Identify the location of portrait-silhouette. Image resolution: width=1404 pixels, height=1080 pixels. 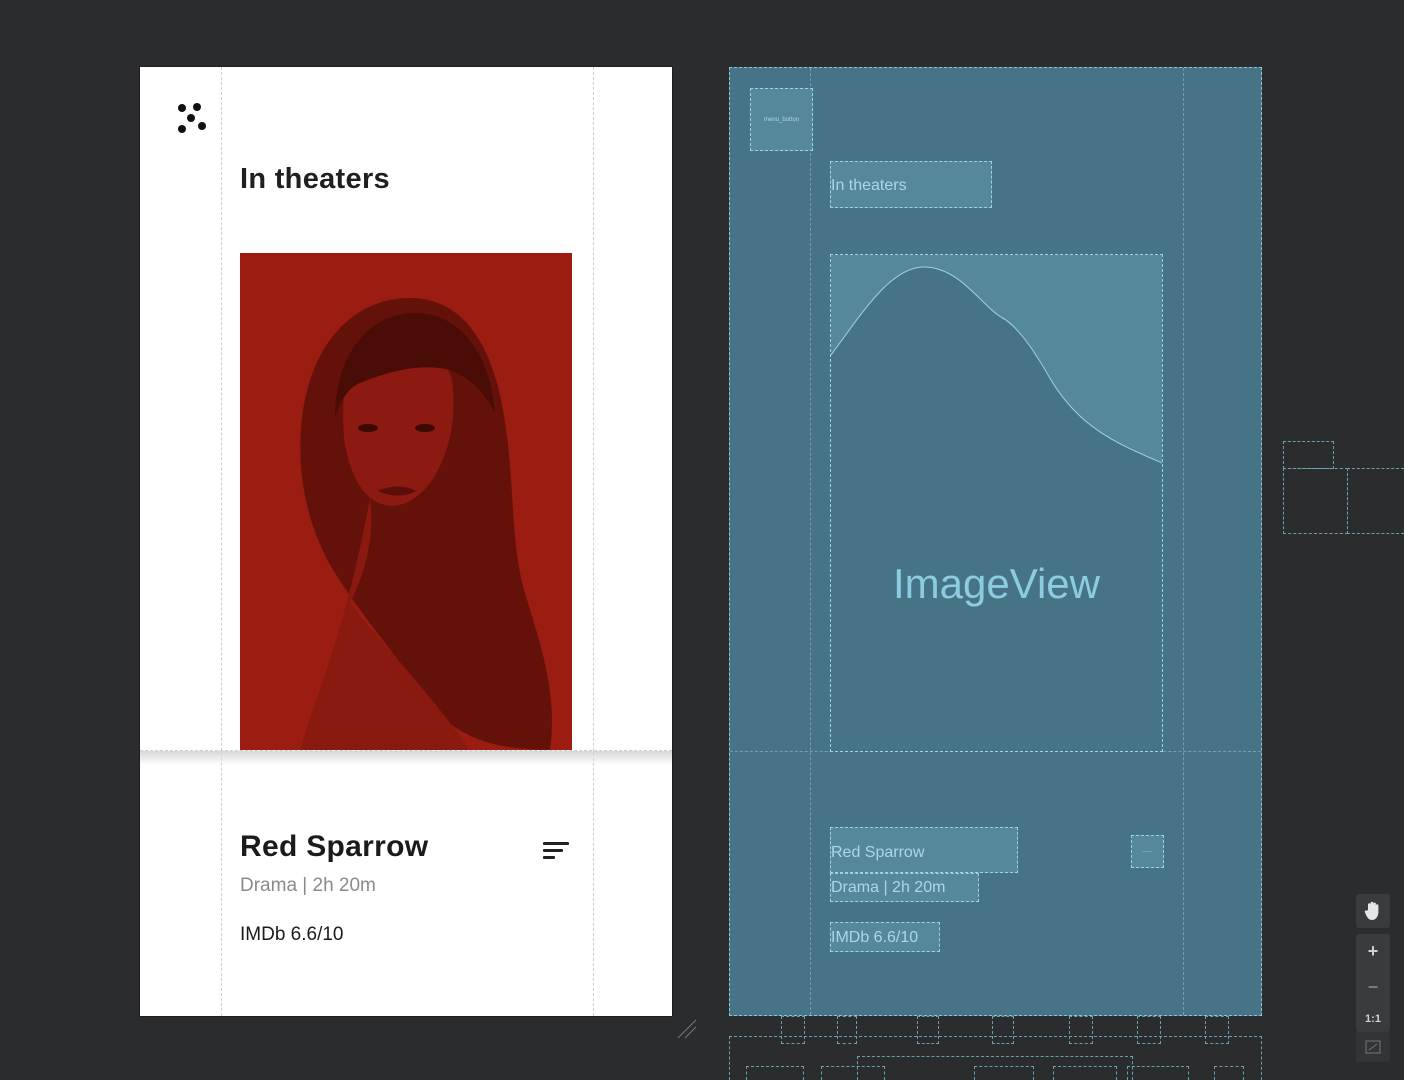
(406, 501).